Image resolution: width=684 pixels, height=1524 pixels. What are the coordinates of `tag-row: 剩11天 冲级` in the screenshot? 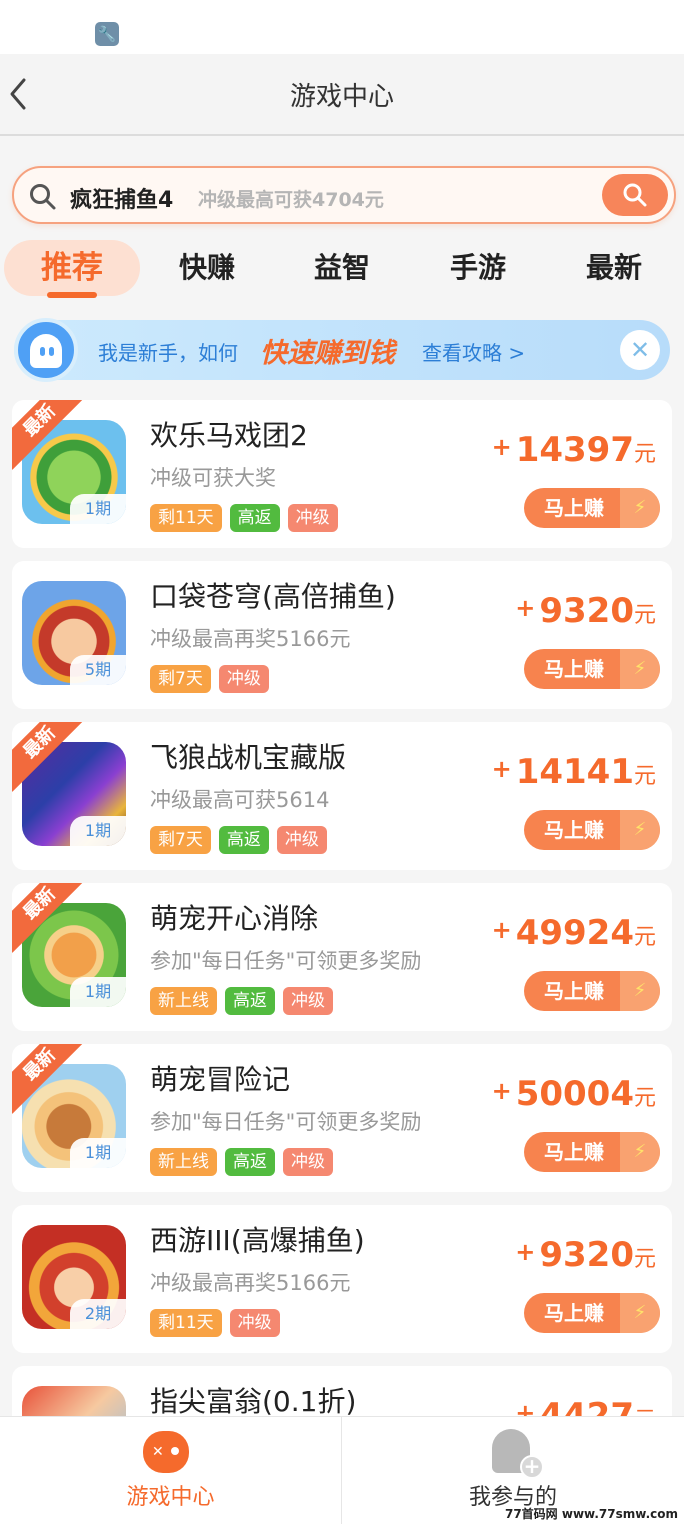 It's located at (215, 1323).